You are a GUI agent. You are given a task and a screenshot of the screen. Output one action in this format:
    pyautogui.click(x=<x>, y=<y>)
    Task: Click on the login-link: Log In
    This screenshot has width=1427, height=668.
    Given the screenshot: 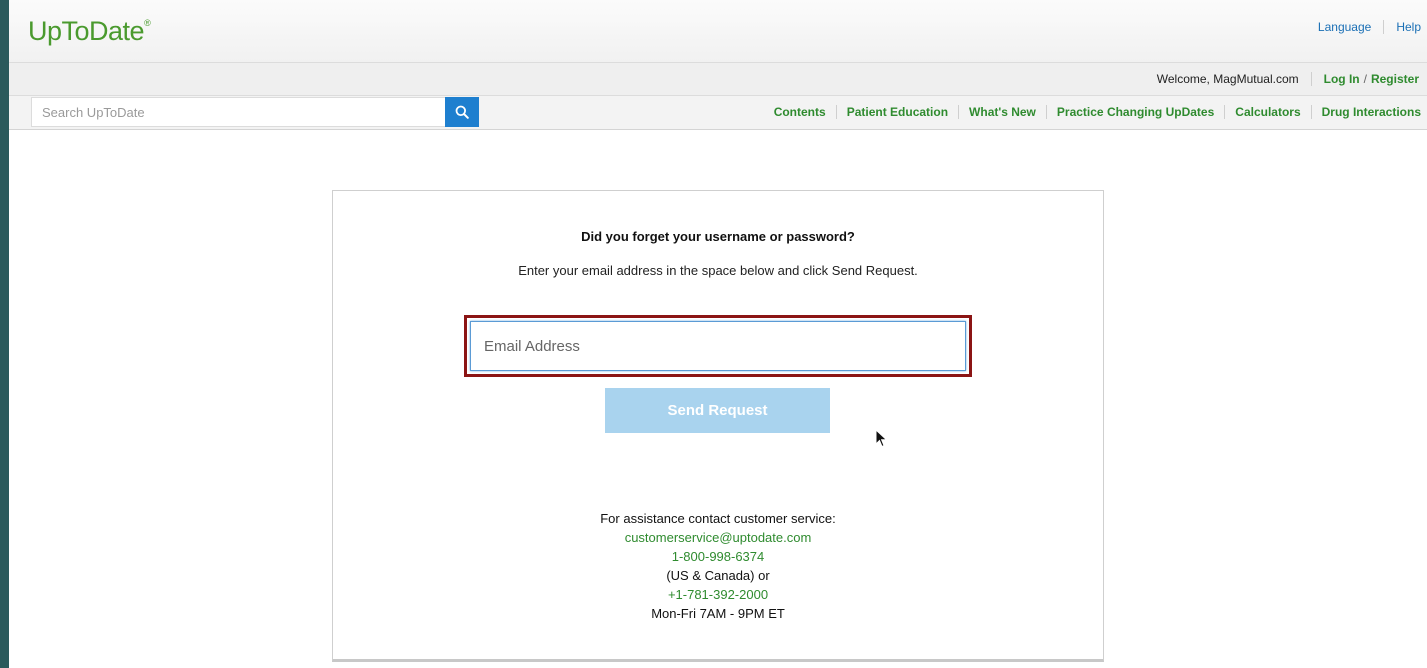 What is the action you would take?
    pyautogui.click(x=1342, y=79)
    